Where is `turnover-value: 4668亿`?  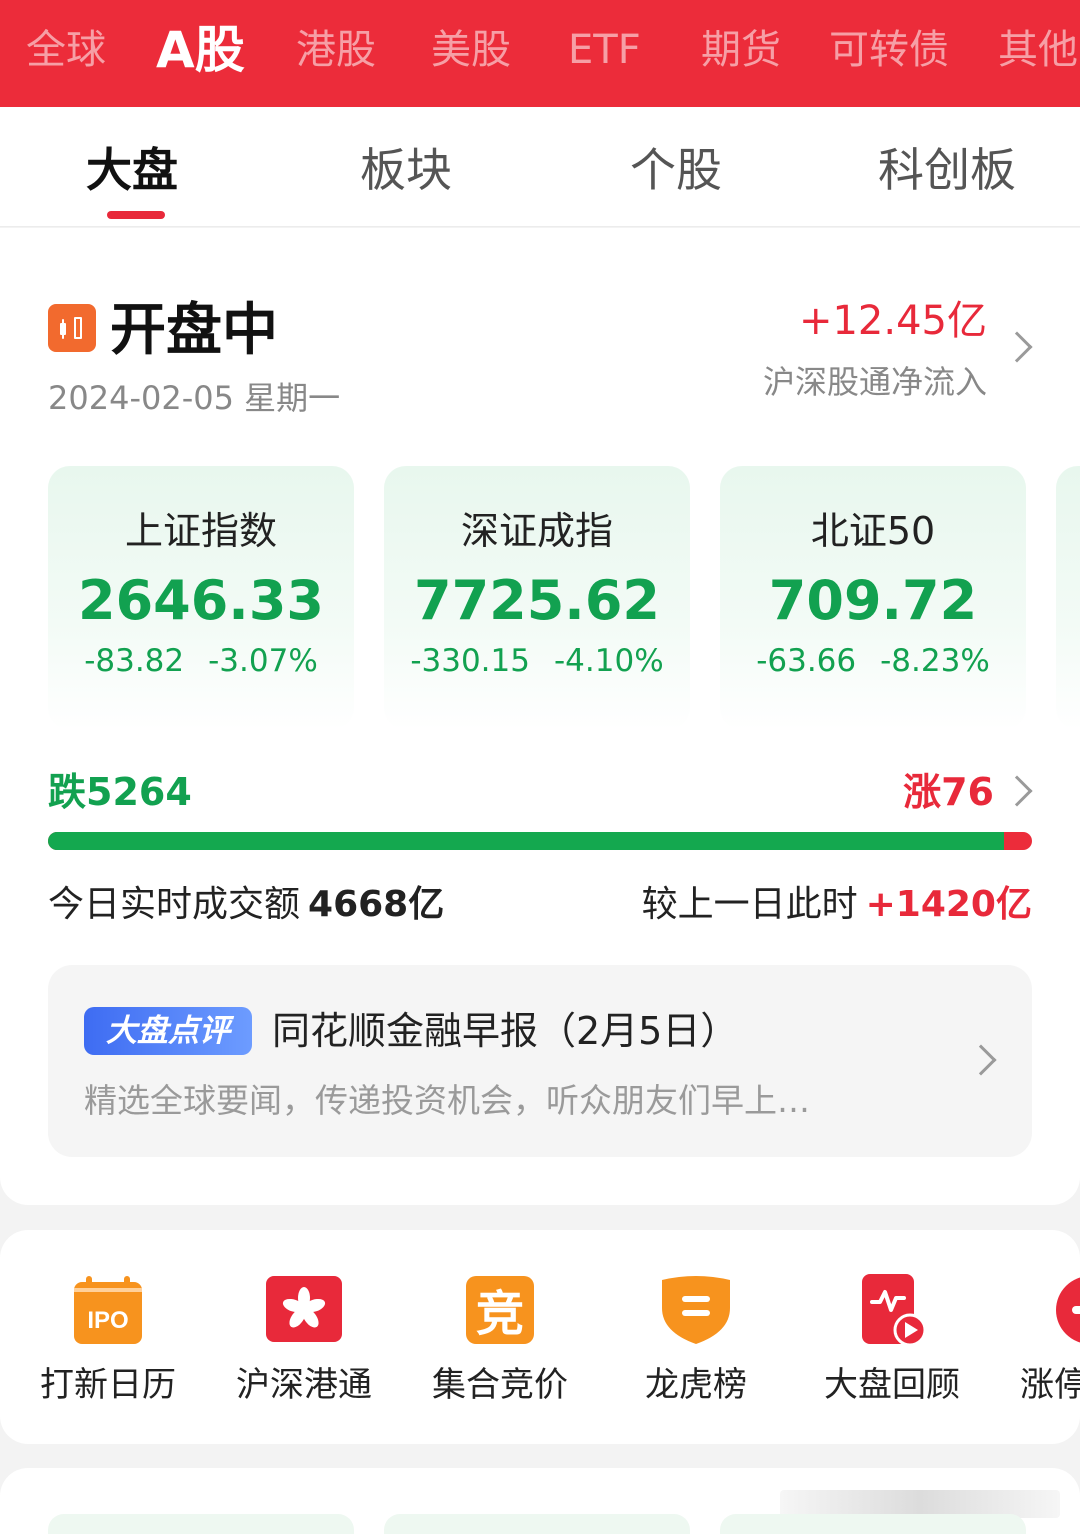 turnover-value: 4668亿 is located at coordinates (376, 904).